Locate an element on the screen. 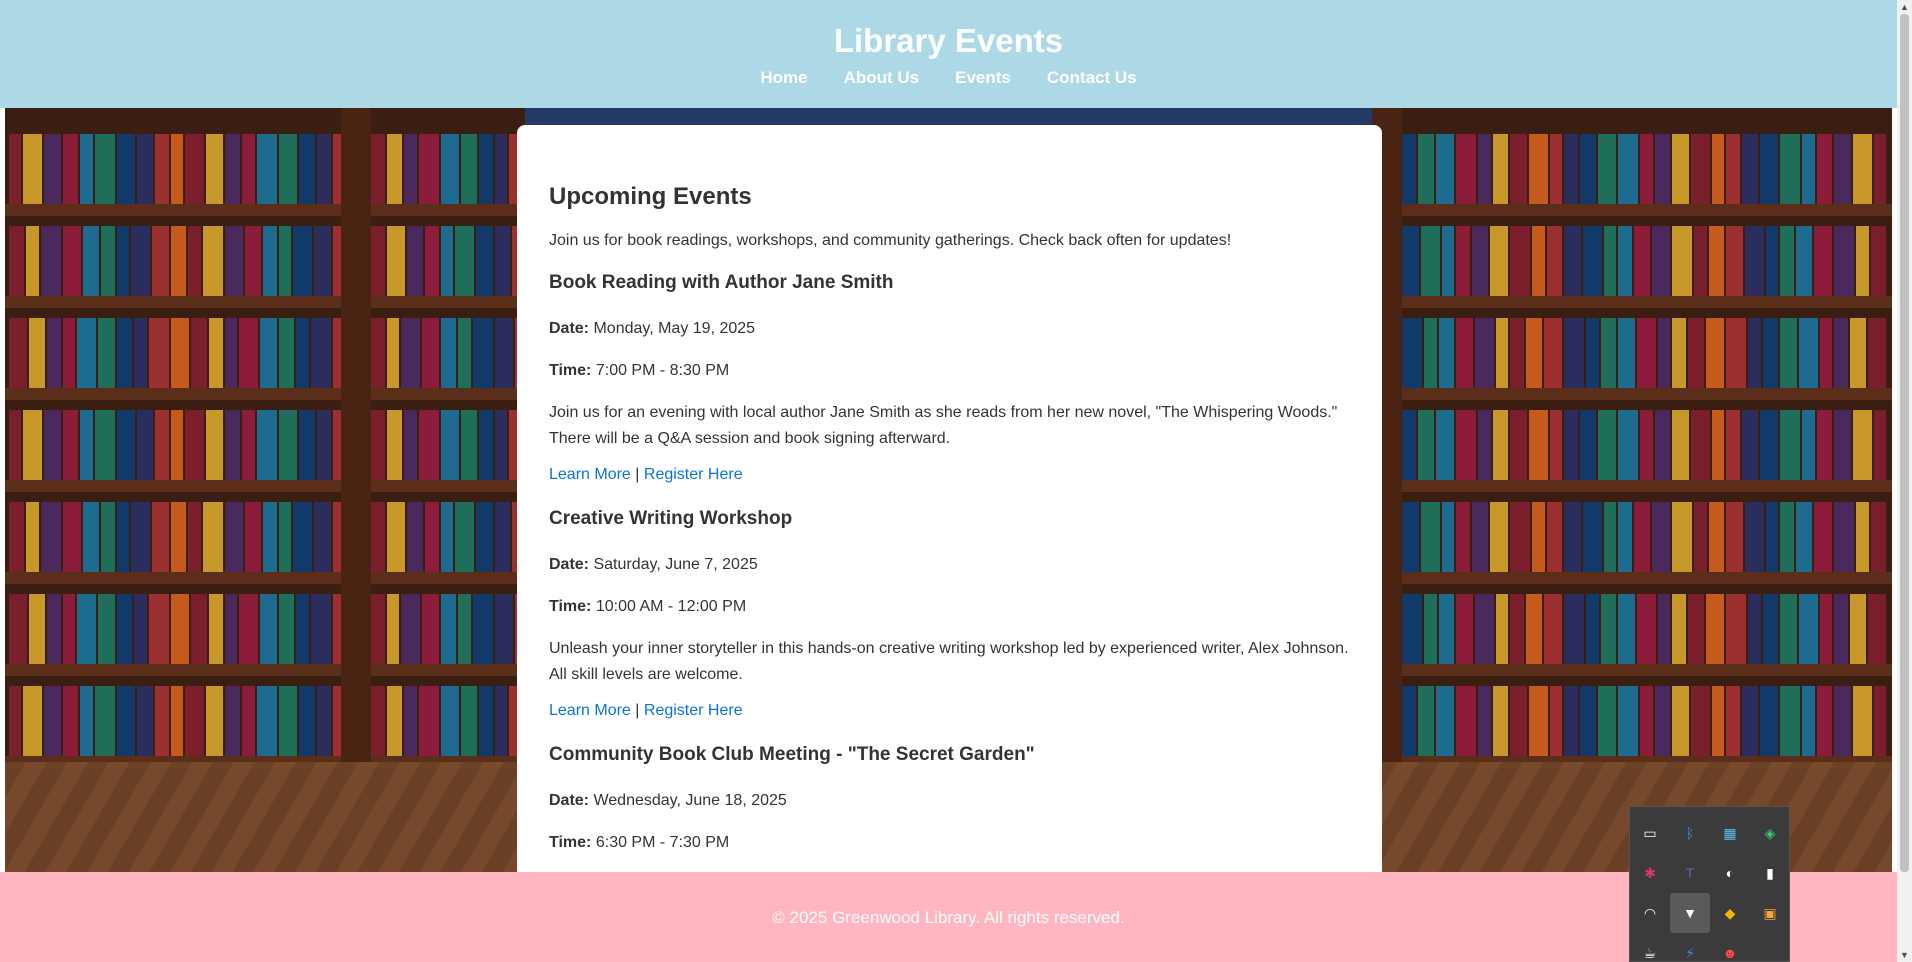 The image size is (1912, 962). display-icon: ▭ is located at coordinates (1650, 833).